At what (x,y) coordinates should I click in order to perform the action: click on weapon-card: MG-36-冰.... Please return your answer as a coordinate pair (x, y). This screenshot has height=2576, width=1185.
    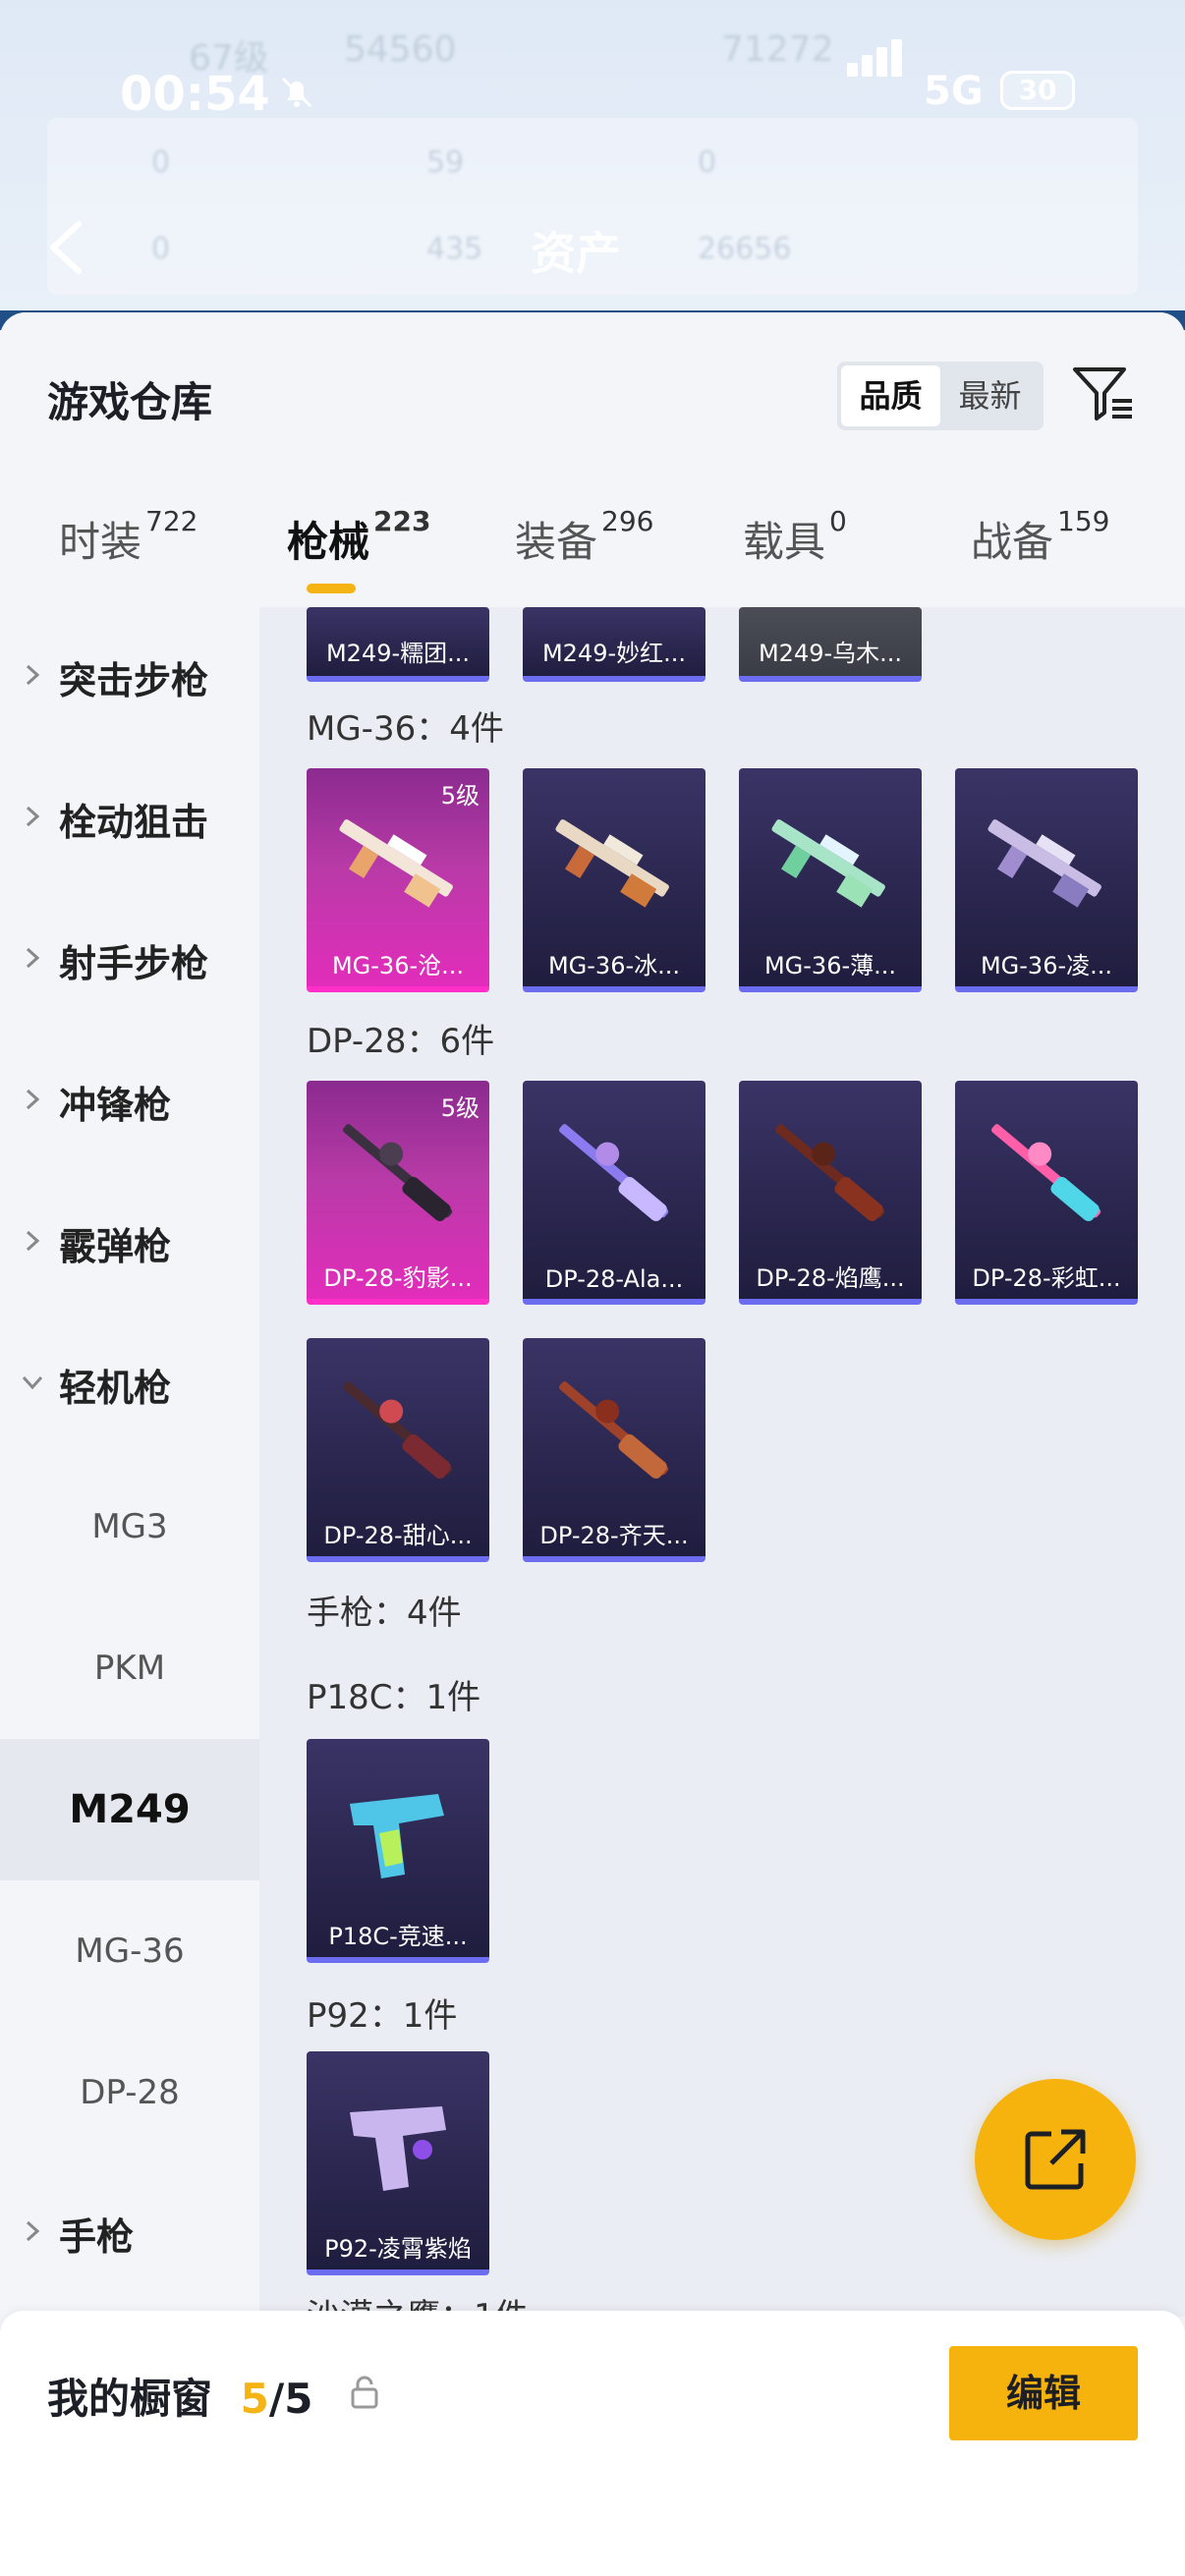
    Looking at the image, I should click on (614, 880).